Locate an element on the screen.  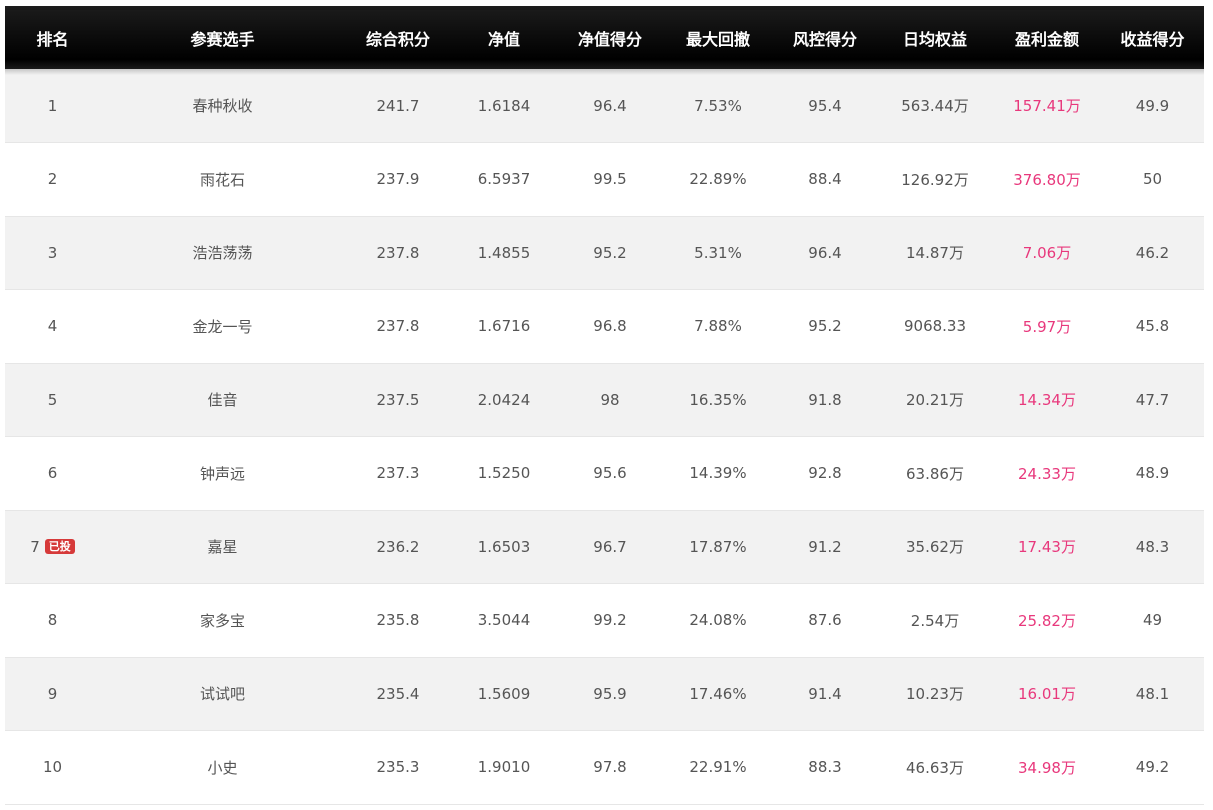
return-score: 48.9 is located at coordinates (1152, 473).